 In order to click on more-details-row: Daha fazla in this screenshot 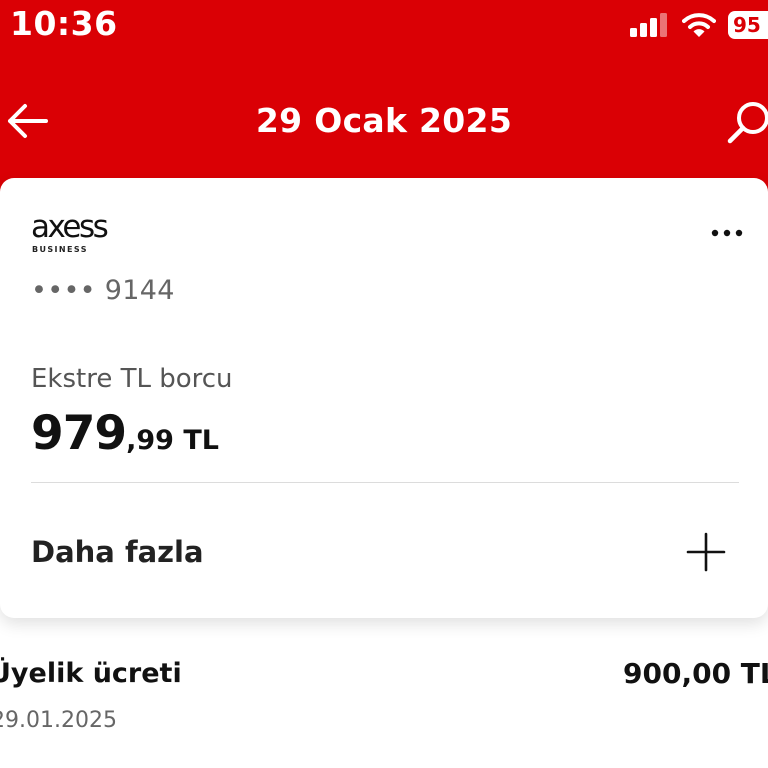, I will do `click(384, 553)`.